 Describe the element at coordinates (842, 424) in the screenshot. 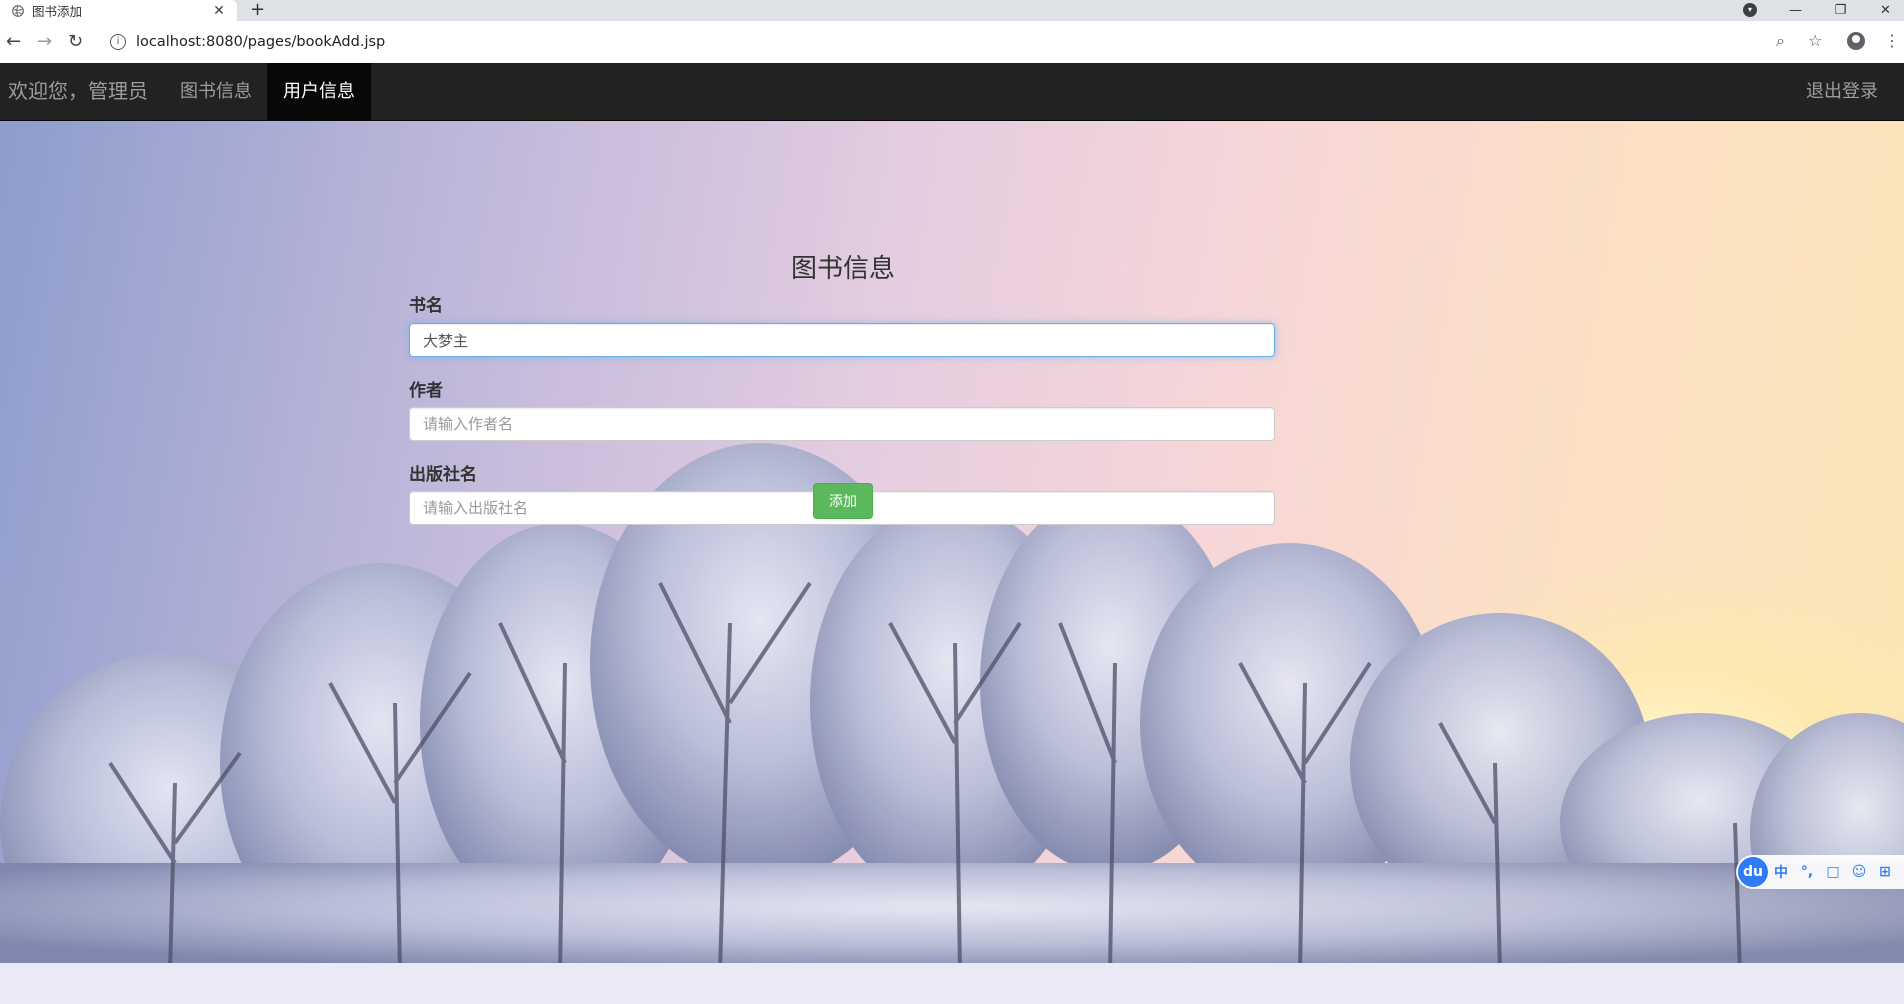

I see `author-input` at that location.